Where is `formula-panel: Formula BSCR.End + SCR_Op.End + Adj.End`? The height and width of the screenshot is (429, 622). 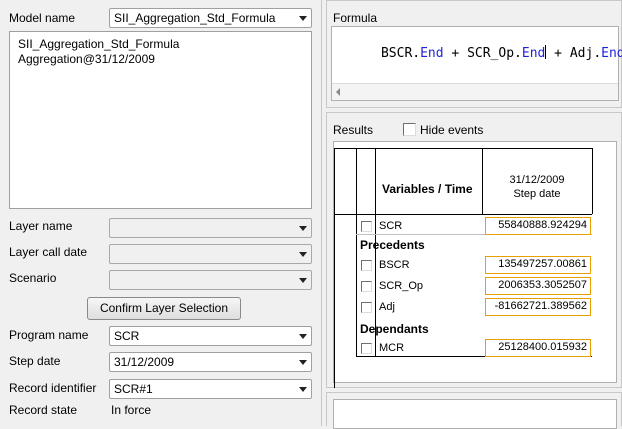 formula-panel: Formula BSCR.End + SCR_Op.End + Adj.End is located at coordinates (474, 54).